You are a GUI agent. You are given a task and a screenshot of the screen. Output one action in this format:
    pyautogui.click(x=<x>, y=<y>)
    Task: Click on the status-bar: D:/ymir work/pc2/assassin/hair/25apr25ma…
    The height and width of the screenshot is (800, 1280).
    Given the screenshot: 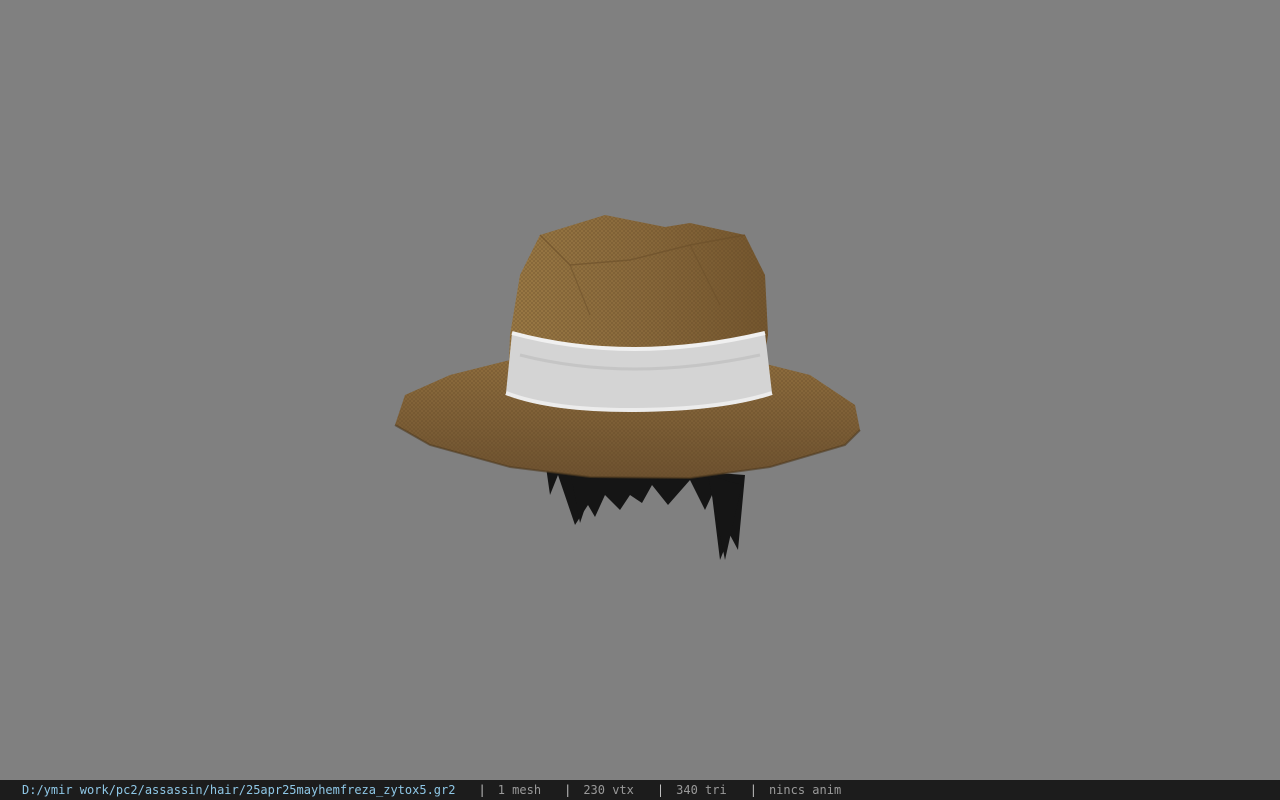 What is the action you would take?
    pyautogui.click(x=640, y=790)
    